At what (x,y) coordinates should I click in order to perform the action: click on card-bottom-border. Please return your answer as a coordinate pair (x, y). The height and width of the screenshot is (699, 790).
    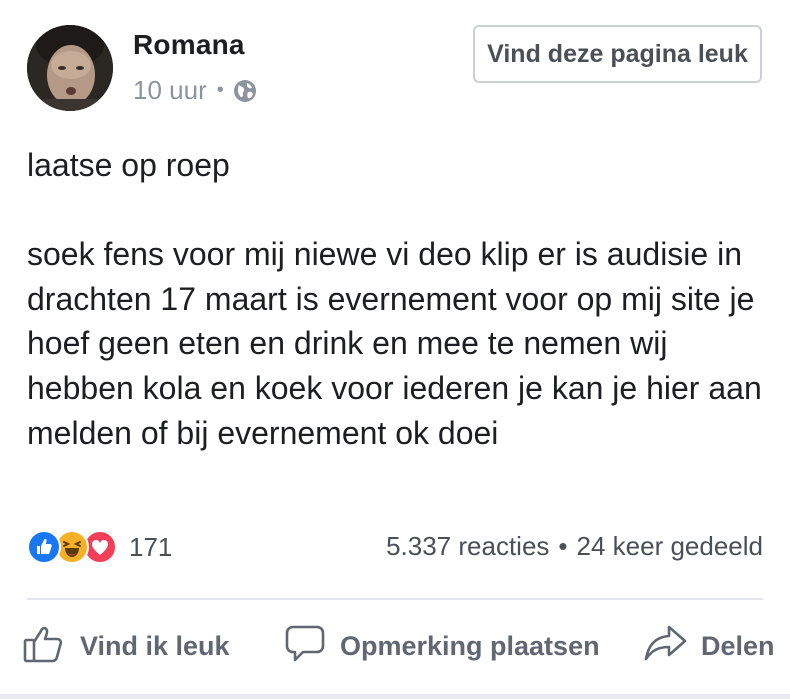
    Looking at the image, I should click on (395, 696).